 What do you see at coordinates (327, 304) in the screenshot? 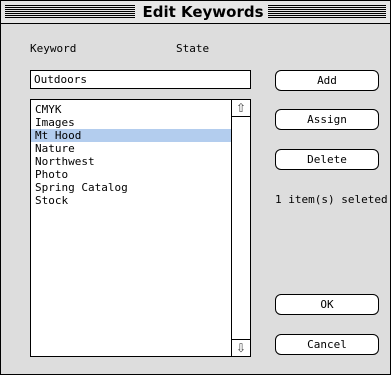
I see `ok-button: OK` at bounding box center [327, 304].